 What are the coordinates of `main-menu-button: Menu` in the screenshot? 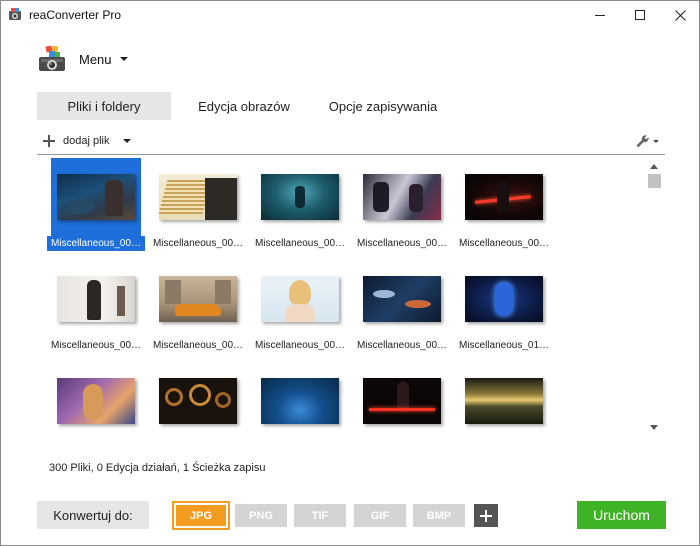 It's located at (82, 59).